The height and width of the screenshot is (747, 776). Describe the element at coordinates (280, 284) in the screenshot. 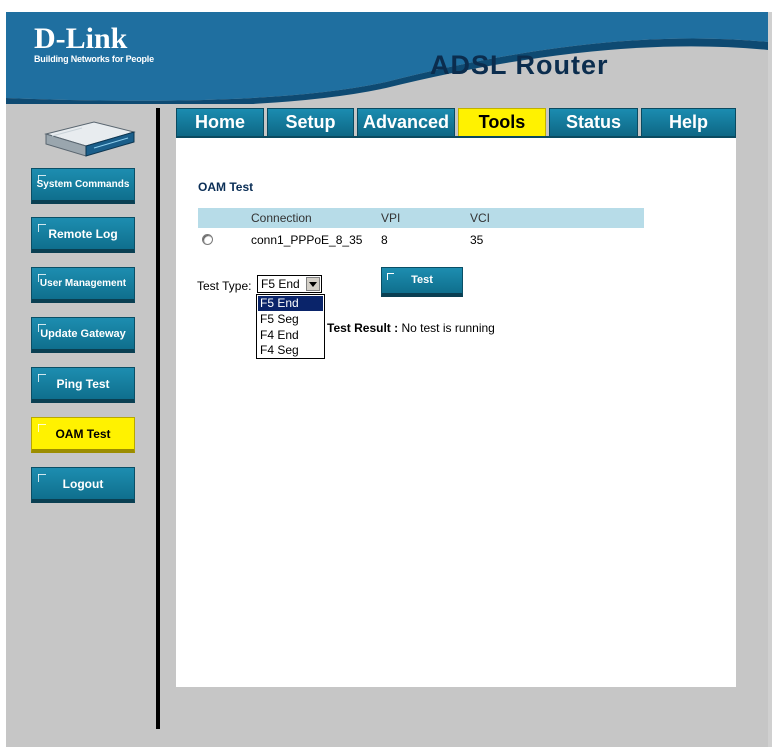

I see `test-type-selected-value: F5 End` at that location.